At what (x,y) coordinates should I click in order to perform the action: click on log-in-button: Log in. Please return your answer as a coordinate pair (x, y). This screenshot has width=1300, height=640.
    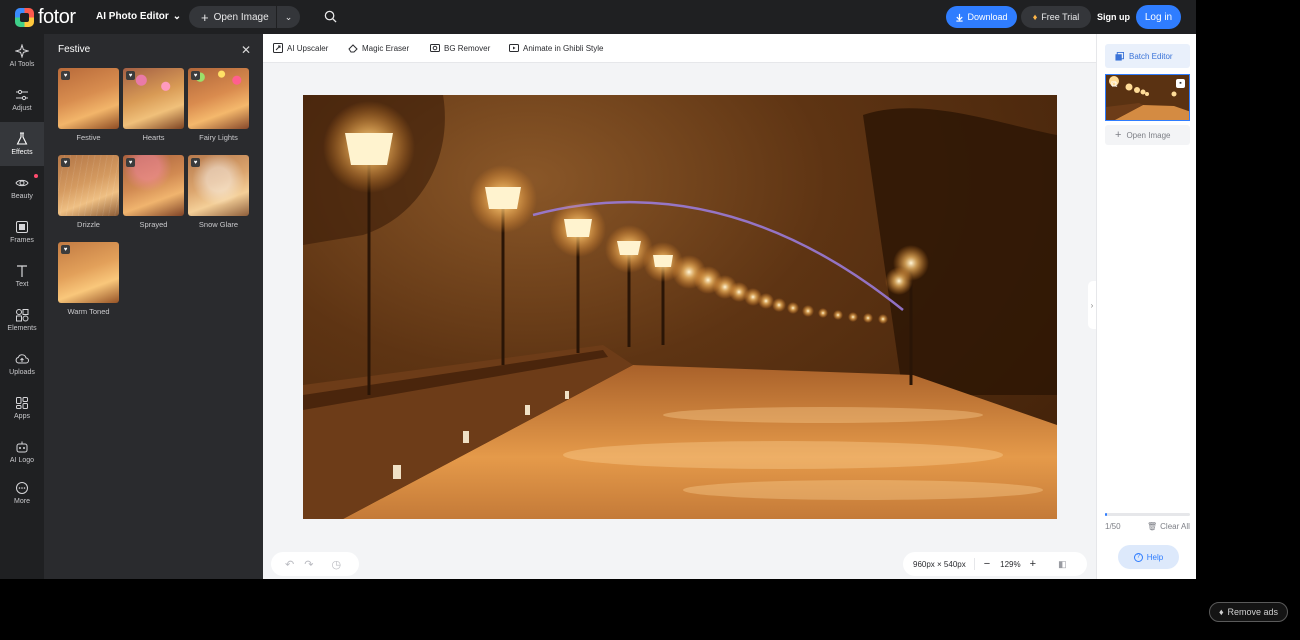
    Looking at the image, I should click on (1158, 17).